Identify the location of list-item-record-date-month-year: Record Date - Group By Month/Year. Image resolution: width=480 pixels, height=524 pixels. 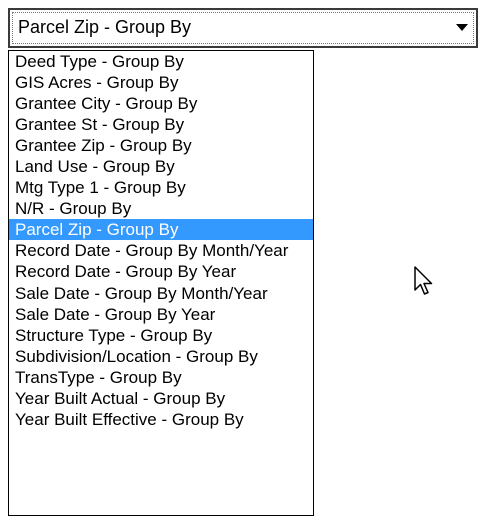
(161, 250).